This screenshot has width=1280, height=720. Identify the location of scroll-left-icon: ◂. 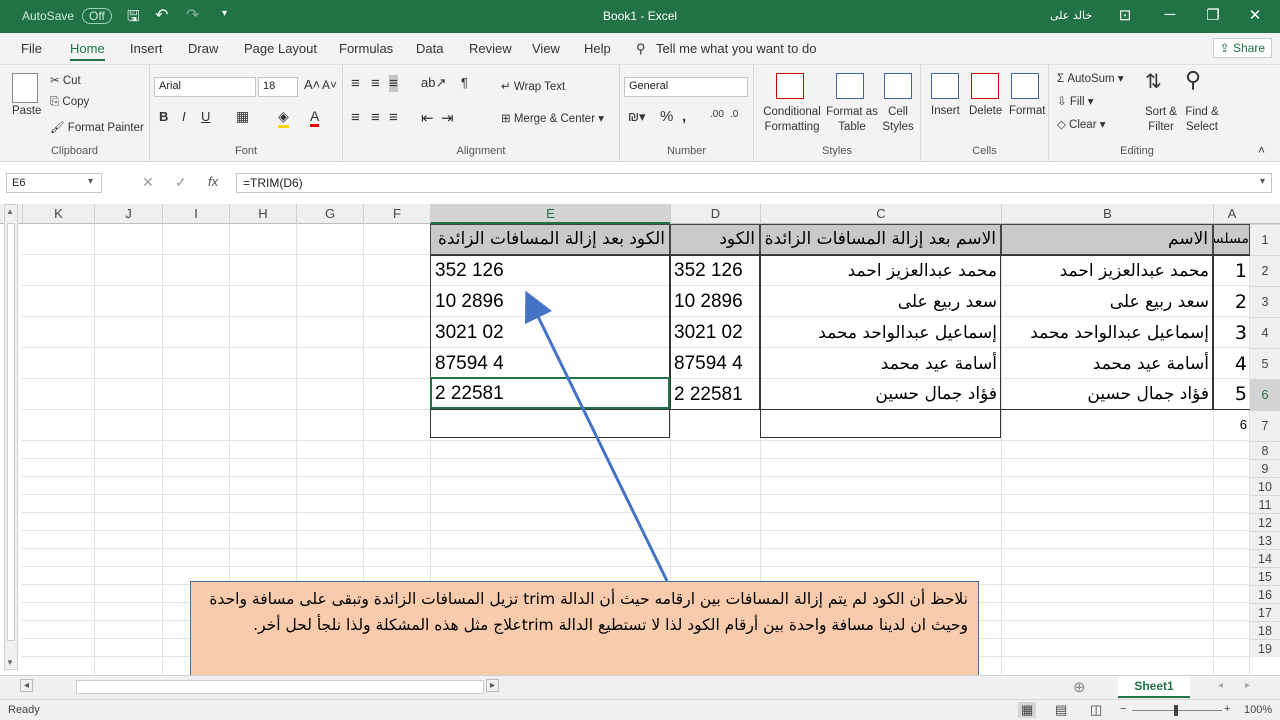
(27, 685).